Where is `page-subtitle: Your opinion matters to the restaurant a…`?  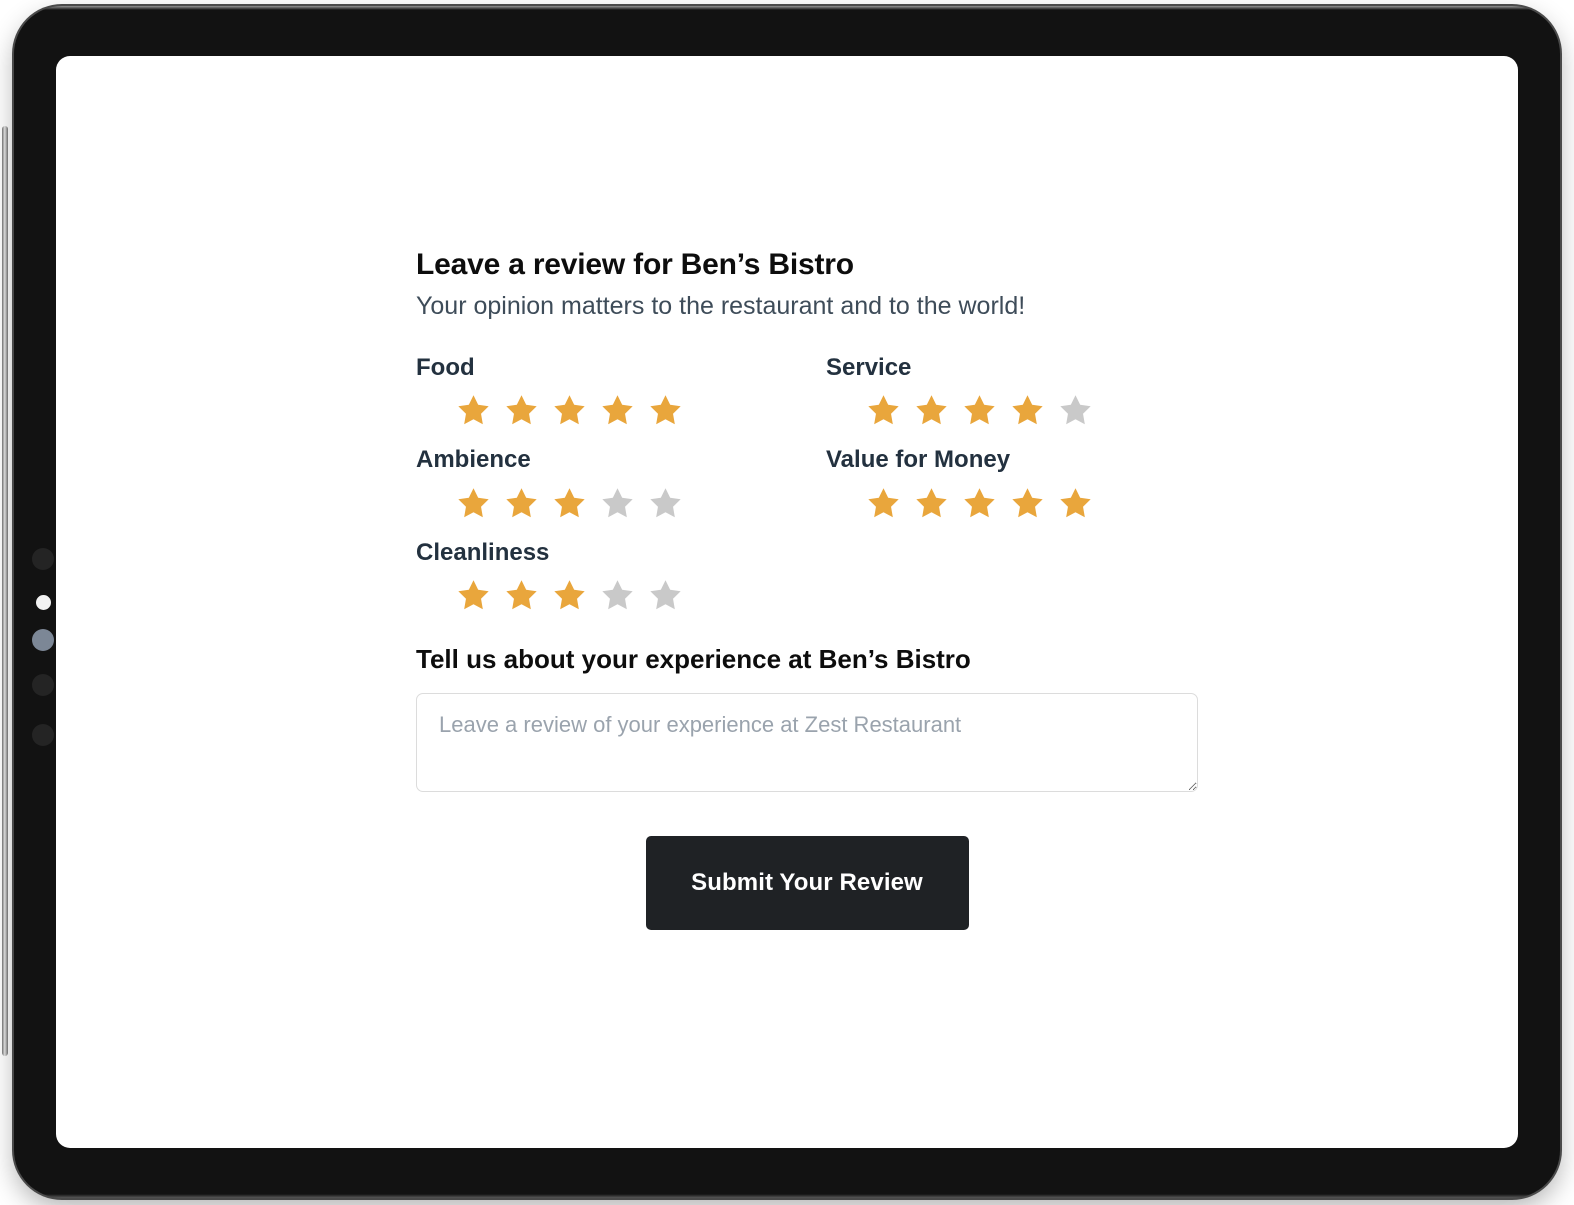
page-subtitle: Your opinion matters to the restaurant a… is located at coordinates (721, 305).